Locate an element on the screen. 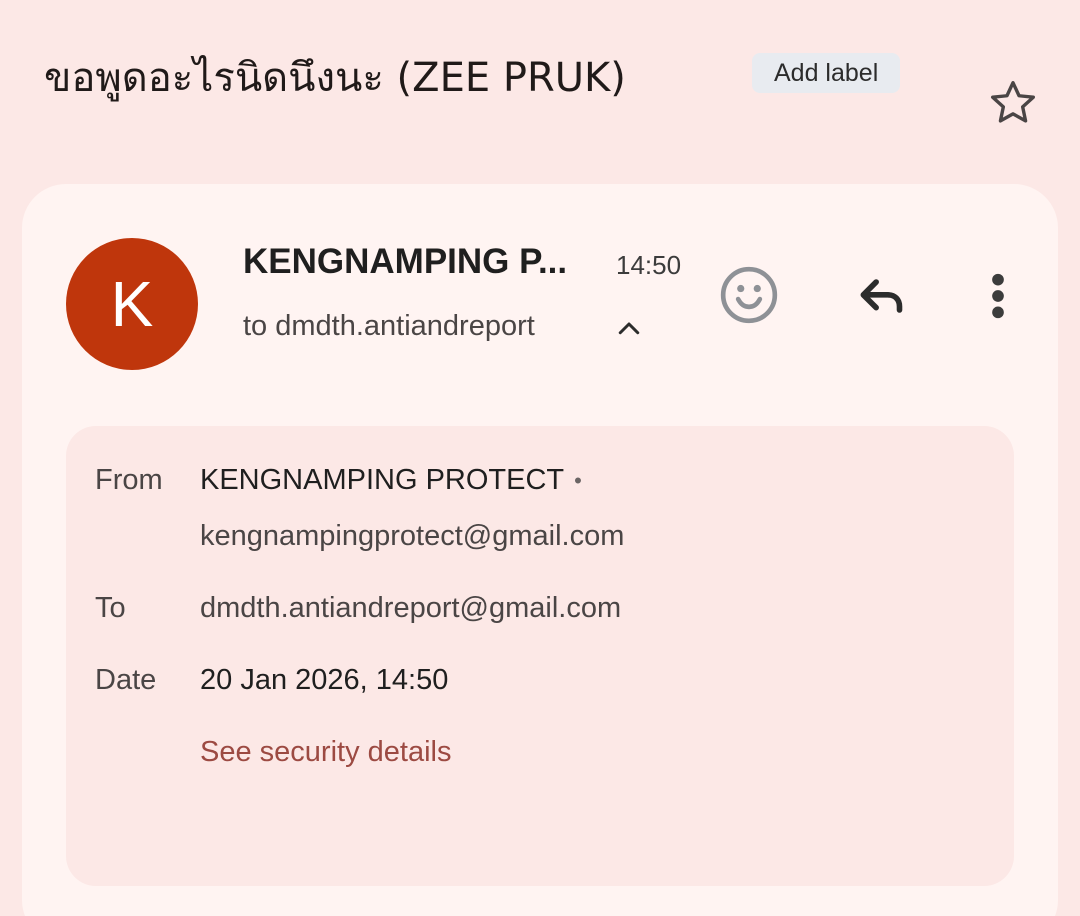  reply-button is located at coordinates (882, 296).